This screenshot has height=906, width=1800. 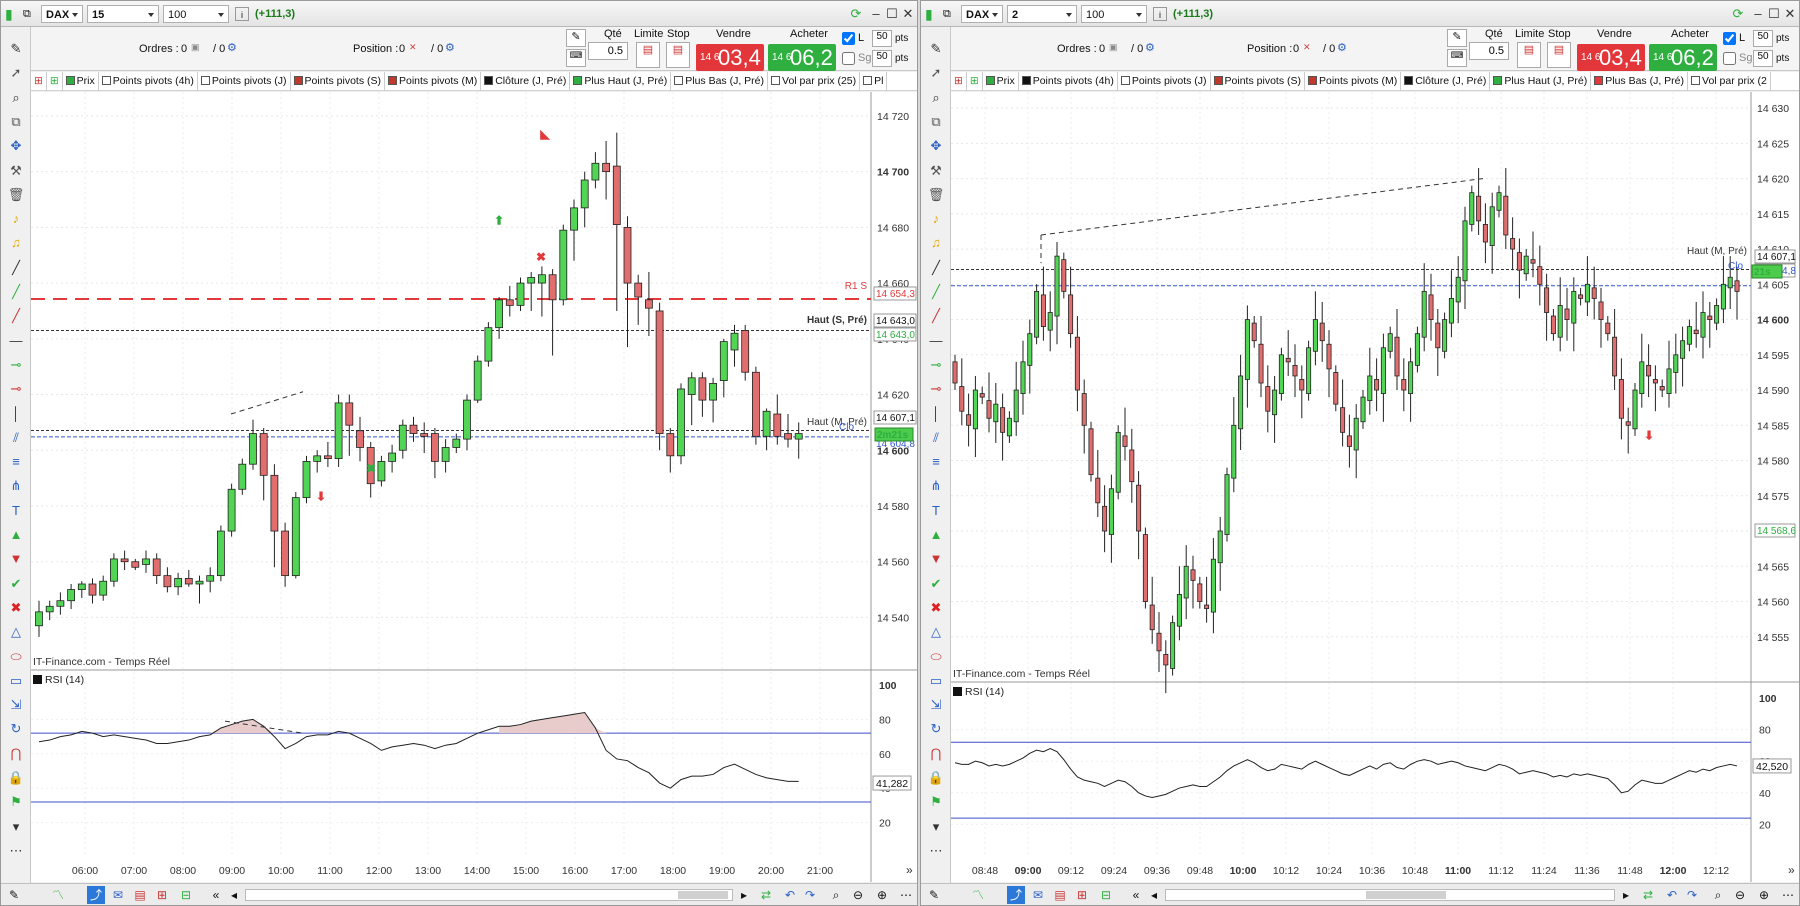 What do you see at coordinates (1729, 81) in the screenshot?
I see `indicator-chip: Vol par prix (2` at bounding box center [1729, 81].